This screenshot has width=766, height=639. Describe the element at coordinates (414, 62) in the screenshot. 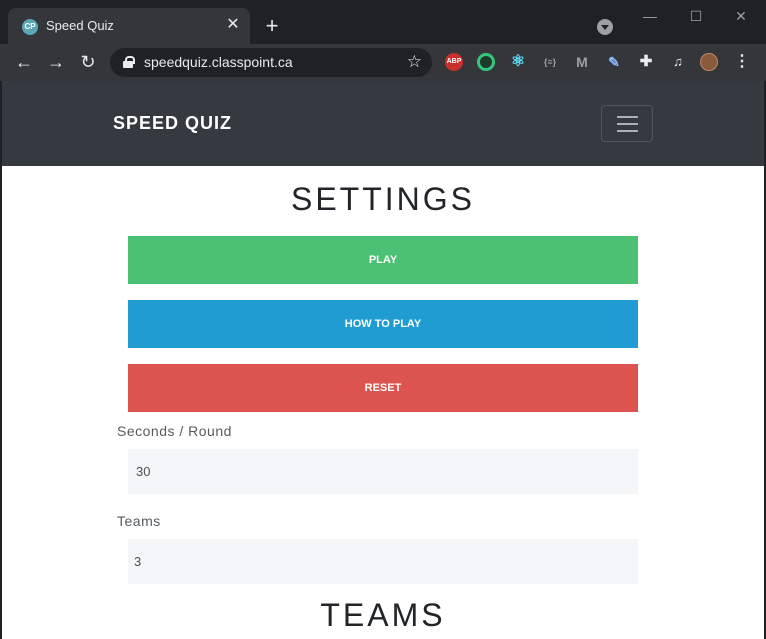

I see `bookmark-star-icon: ☆` at that location.